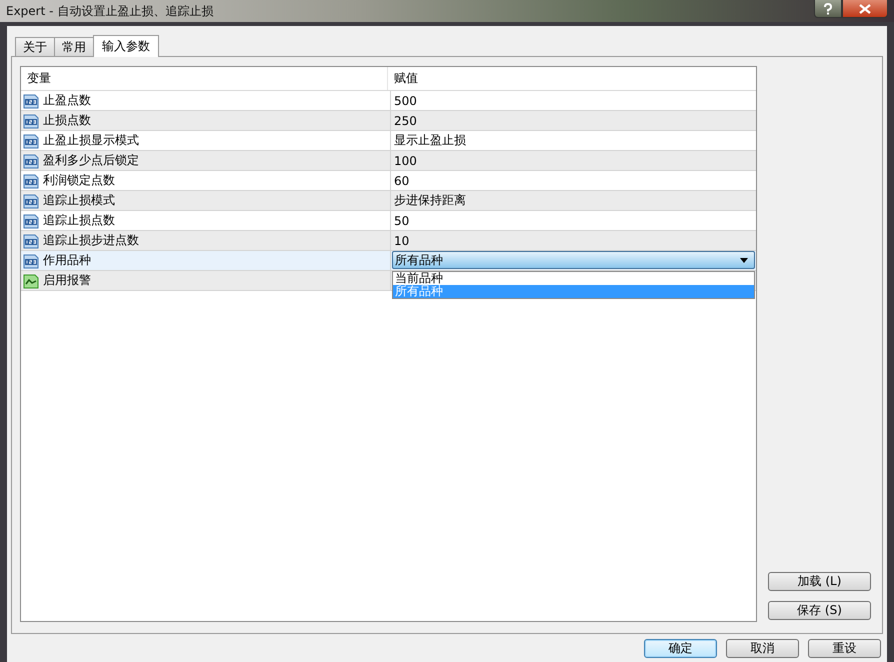 This screenshot has height=662, width=894. What do you see at coordinates (388, 221) in the screenshot?
I see `parameter-row: 追踪止损点数 50` at bounding box center [388, 221].